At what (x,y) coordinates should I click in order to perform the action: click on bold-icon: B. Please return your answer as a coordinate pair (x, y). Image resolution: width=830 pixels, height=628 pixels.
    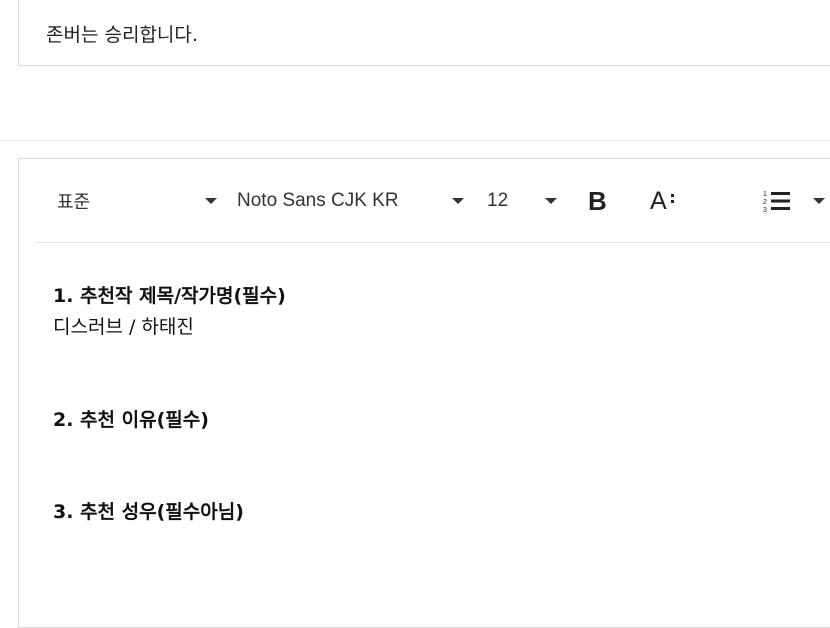
    Looking at the image, I should click on (597, 200).